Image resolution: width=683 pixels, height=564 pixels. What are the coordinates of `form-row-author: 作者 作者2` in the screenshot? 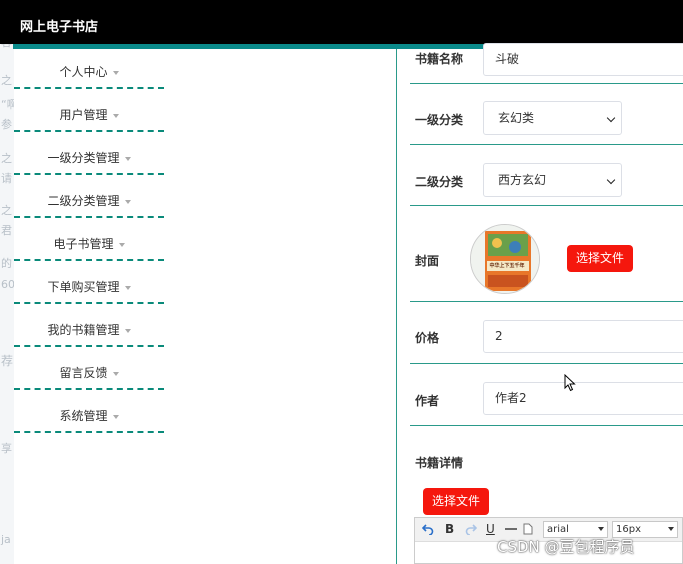 It's located at (546, 395).